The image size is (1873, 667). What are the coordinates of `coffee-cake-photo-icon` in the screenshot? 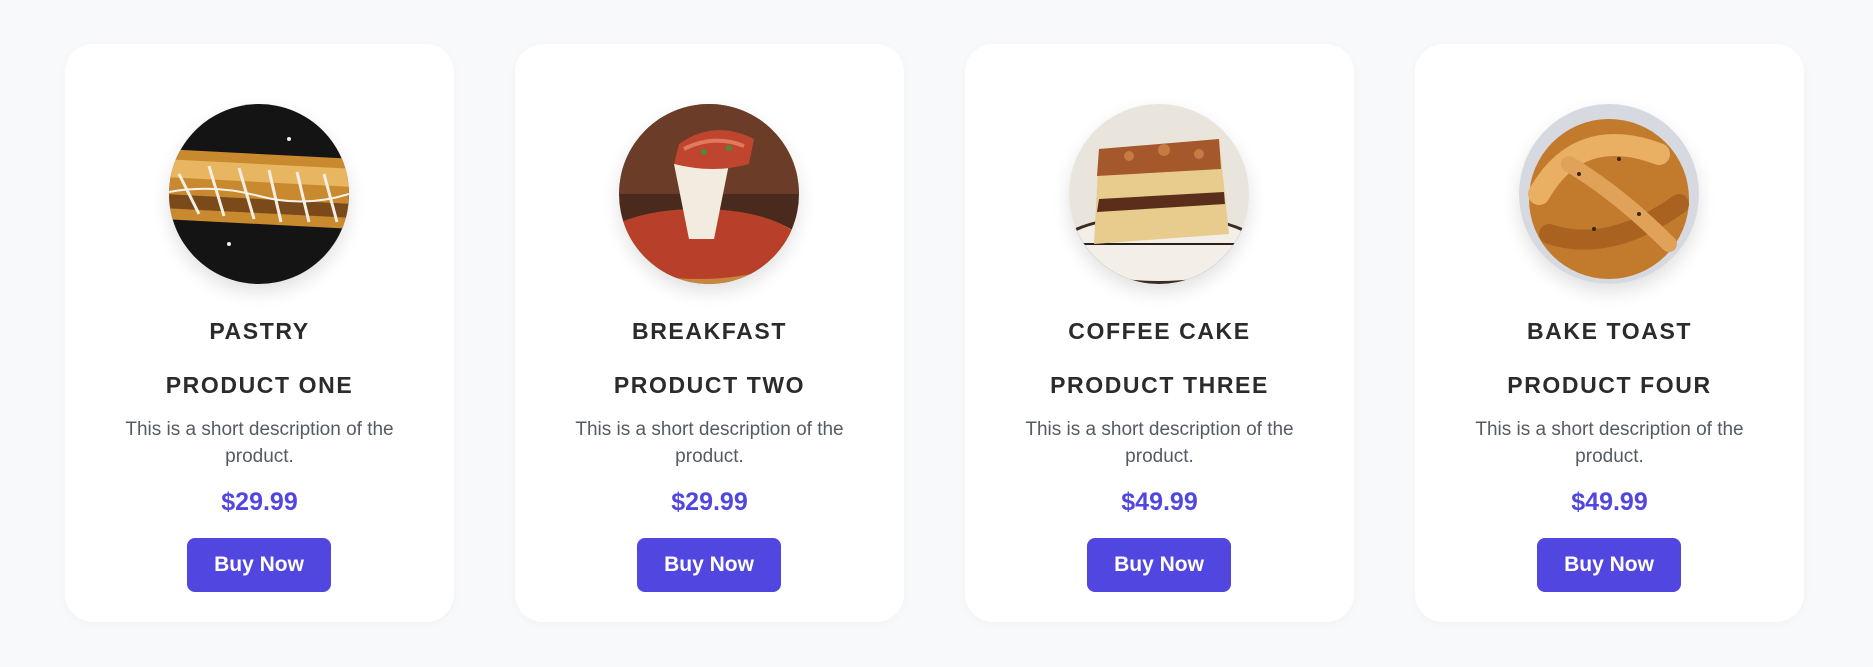 It's located at (1159, 194).